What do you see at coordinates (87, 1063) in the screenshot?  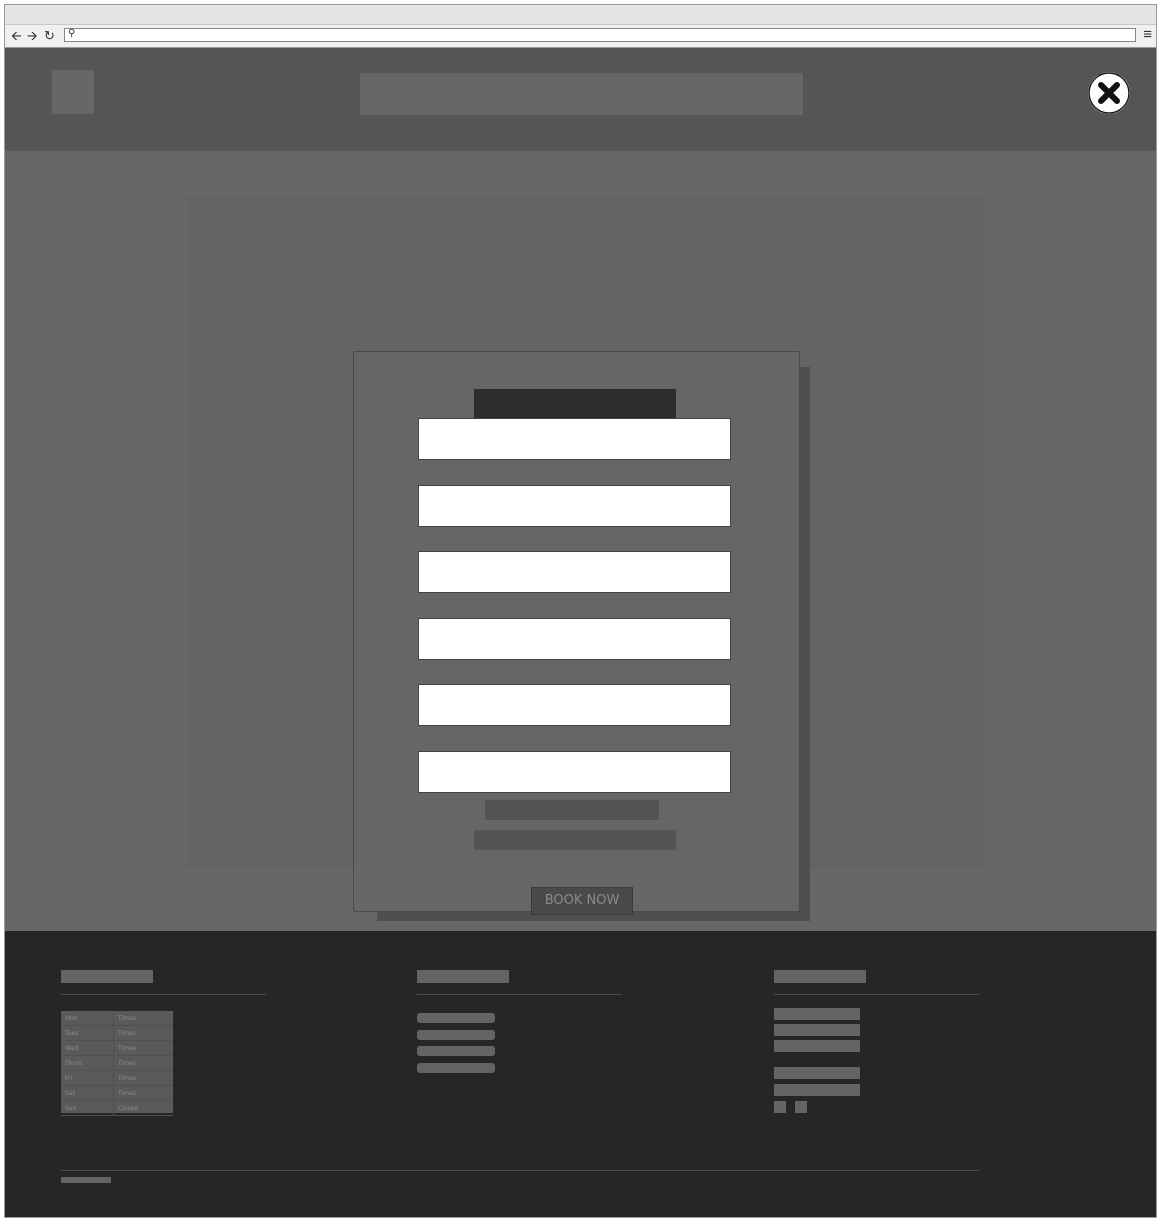 I see `hours-day: Thurs` at bounding box center [87, 1063].